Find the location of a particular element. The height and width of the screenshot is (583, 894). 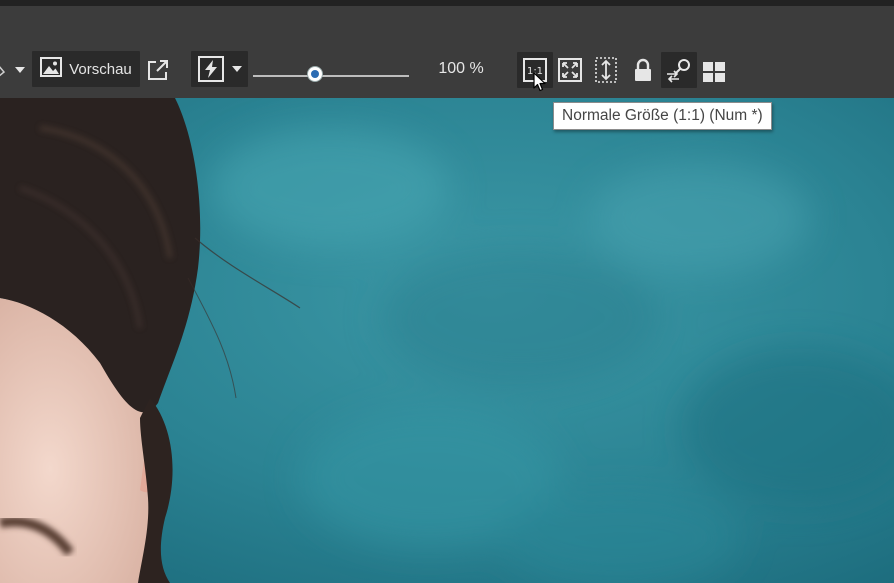

preview-label: Vorschau is located at coordinates (100, 69).